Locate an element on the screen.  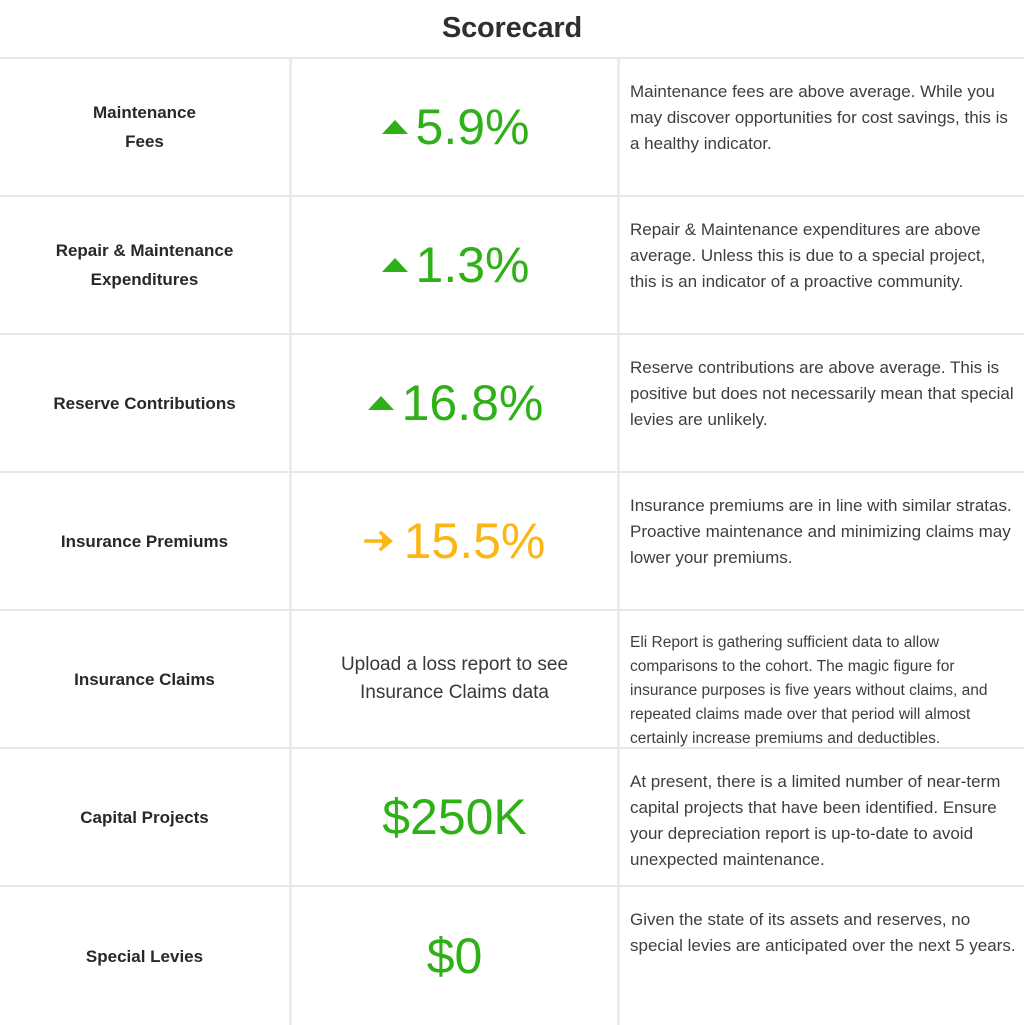
metric-number: $0 is located at coordinates (454, 956).